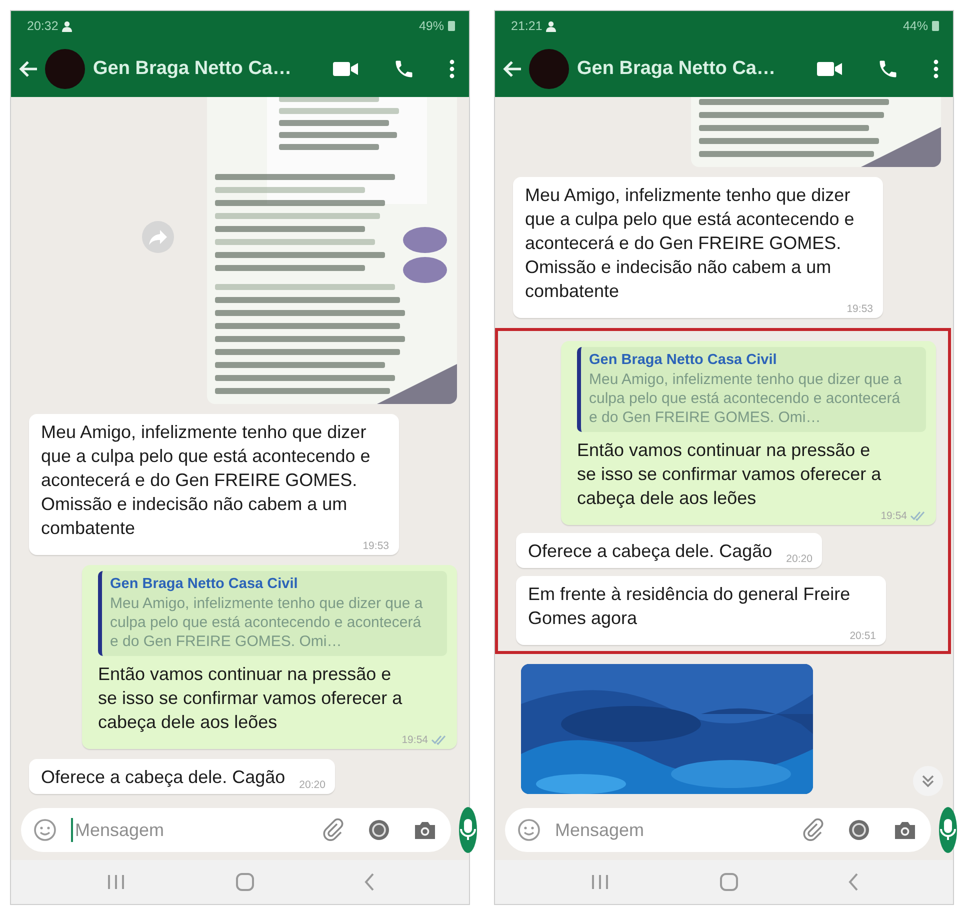  What do you see at coordinates (431, 26) in the screenshot?
I see `battery-level: 49%` at bounding box center [431, 26].